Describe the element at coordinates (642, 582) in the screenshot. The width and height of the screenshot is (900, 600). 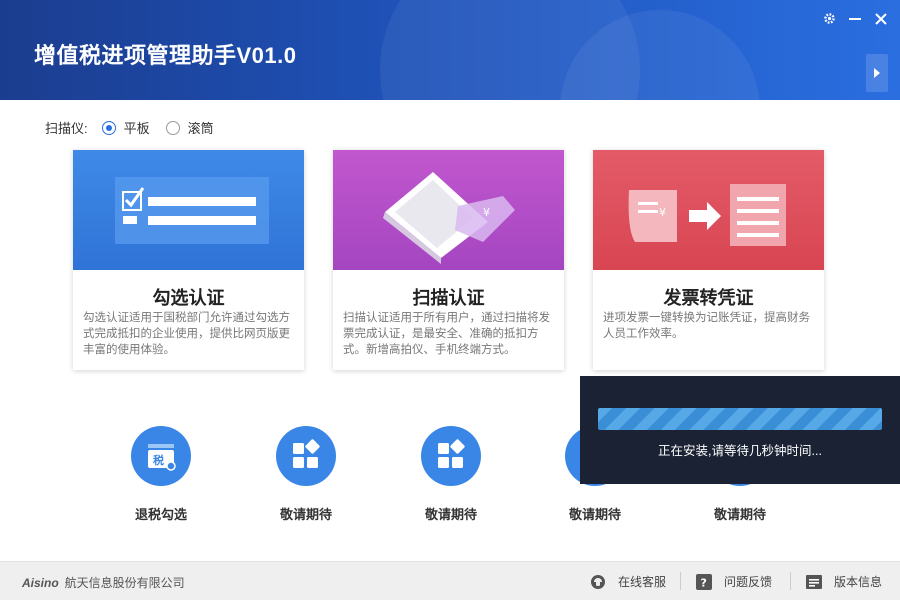
I see `link-label: 在线客服` at that location.